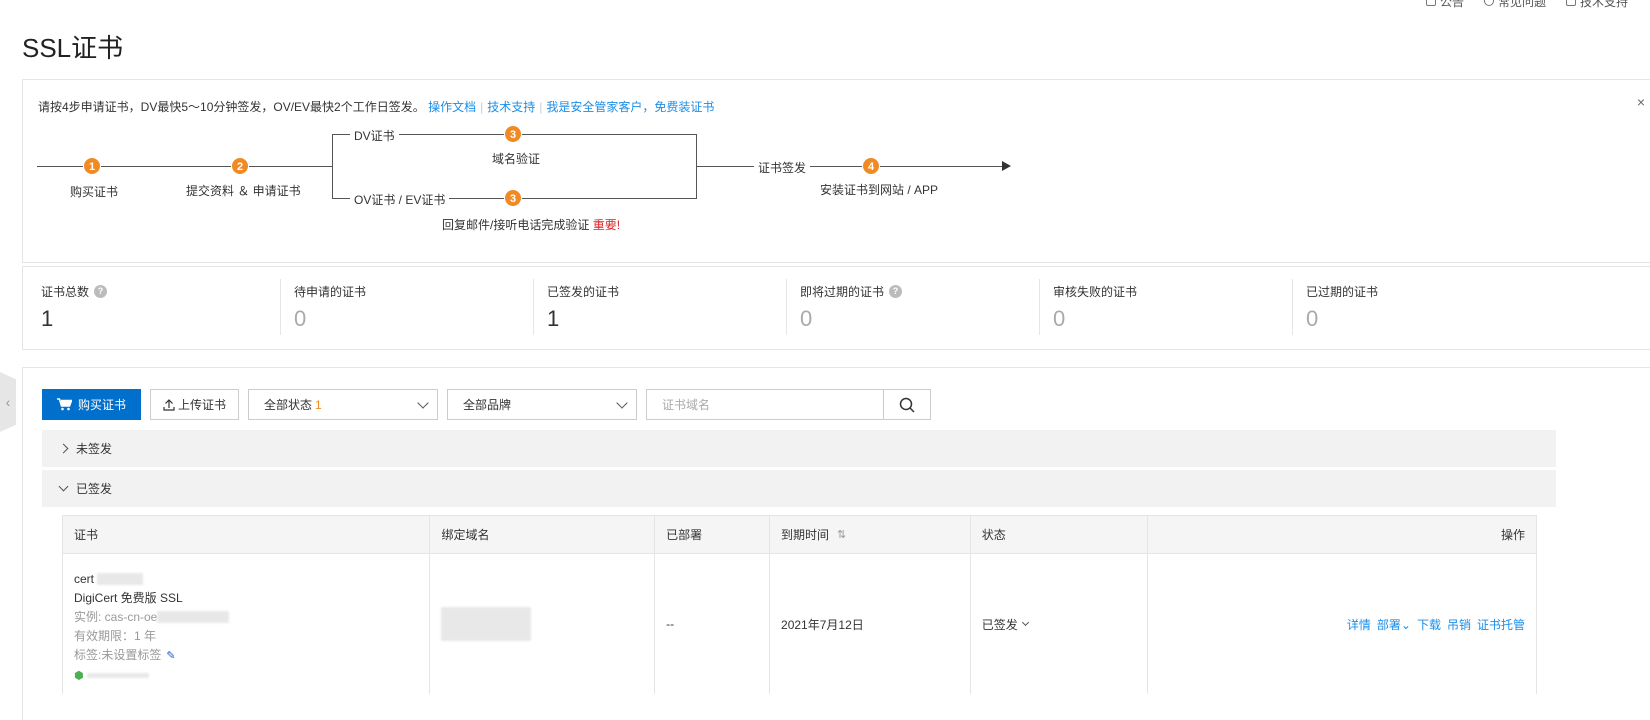 The image size is (1650, 720). Describe the element at coordinates (1641, 102) in the screenshot. I see `close-icon: ×` at that location.